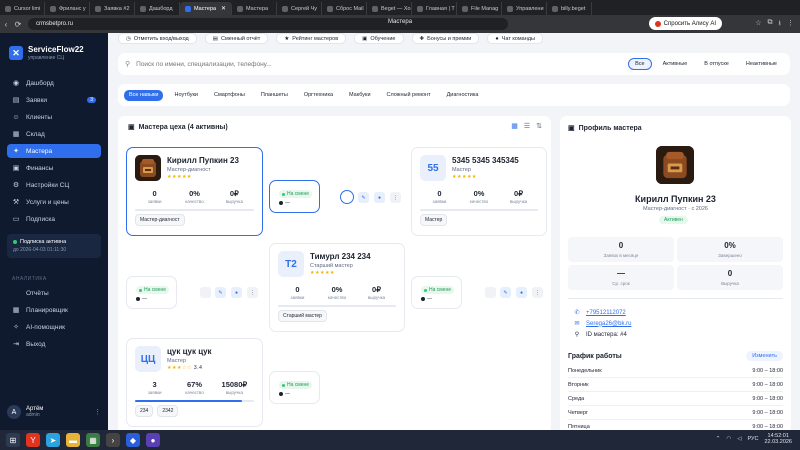 The image size is (800, 450). What do you see at coordinates (153, 440) in the screenshot?
I see `app-icon: ●` at bounding box center [153, 440].